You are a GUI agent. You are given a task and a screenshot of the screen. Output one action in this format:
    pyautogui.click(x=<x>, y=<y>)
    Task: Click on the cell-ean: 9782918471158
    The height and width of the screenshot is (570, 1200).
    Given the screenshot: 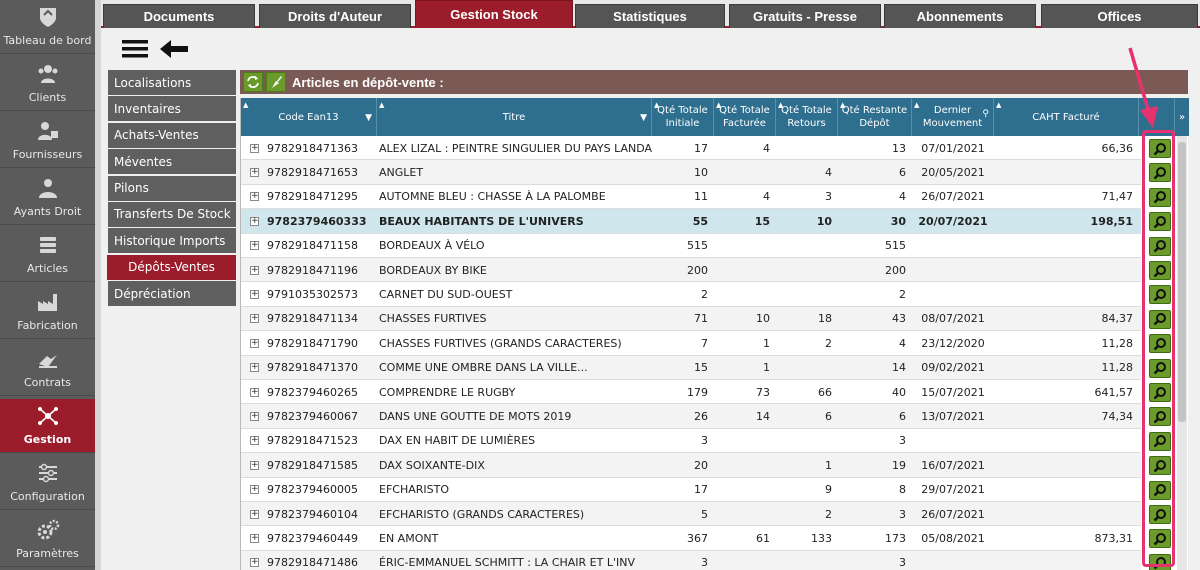 What is the action you would take?
    pyautogui.click(x=312, y=246)
    